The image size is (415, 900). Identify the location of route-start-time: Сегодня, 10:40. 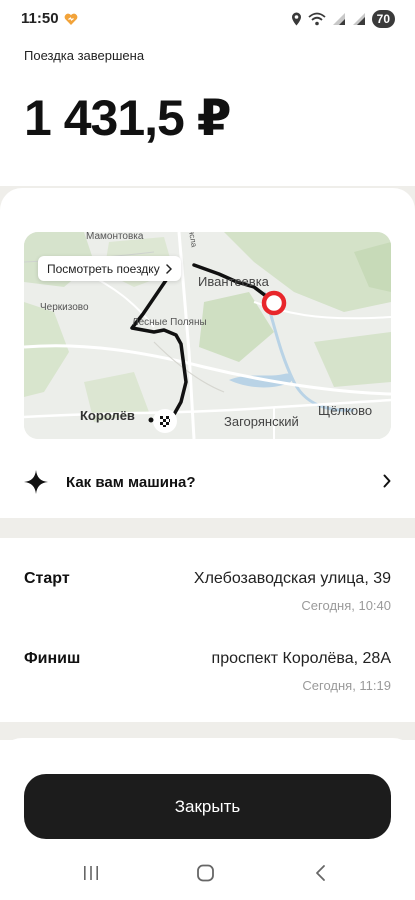
(346, 605).